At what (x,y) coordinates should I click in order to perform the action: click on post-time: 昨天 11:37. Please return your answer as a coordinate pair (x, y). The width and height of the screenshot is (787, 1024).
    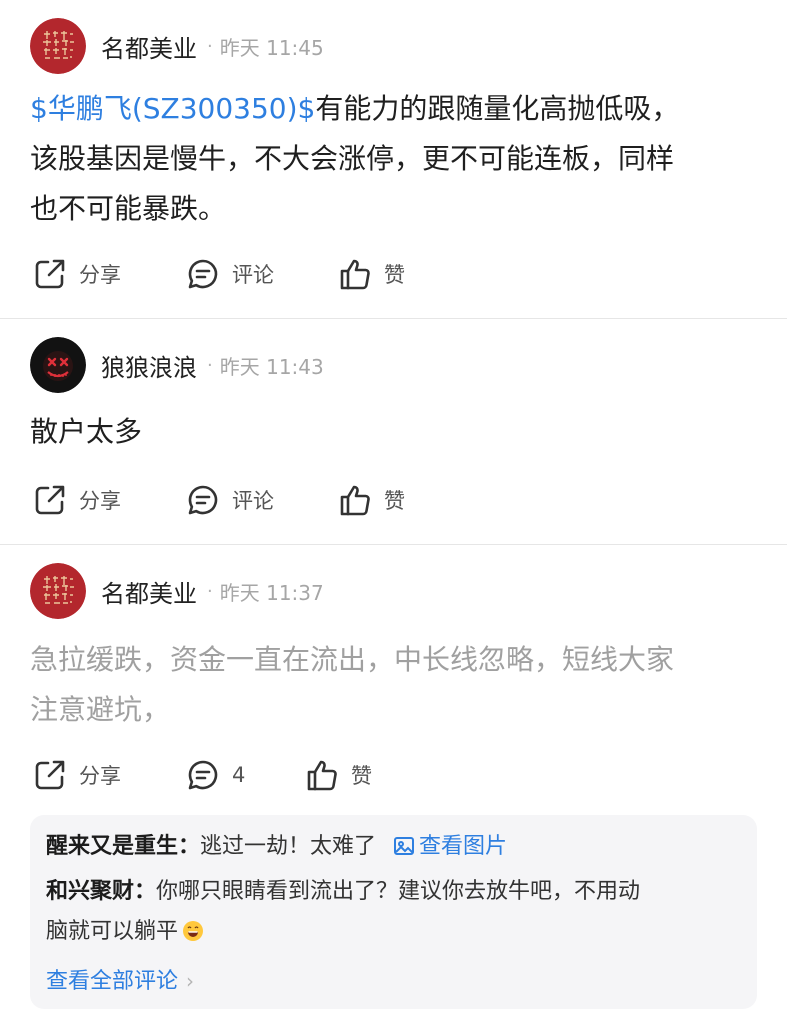
    Looking at the image, I should click on (271, 592).